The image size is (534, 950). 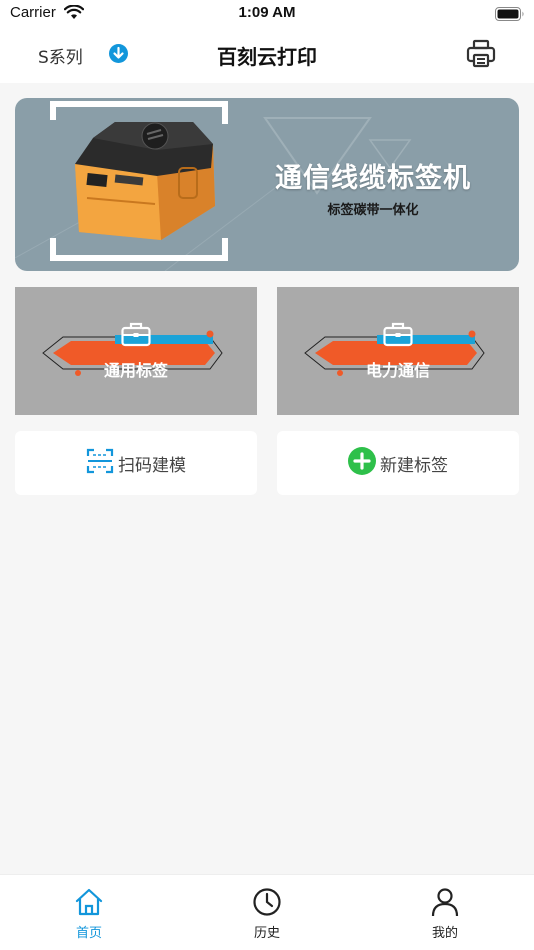 I want to click on tab-label: 历史, so click(x=266, y=933).